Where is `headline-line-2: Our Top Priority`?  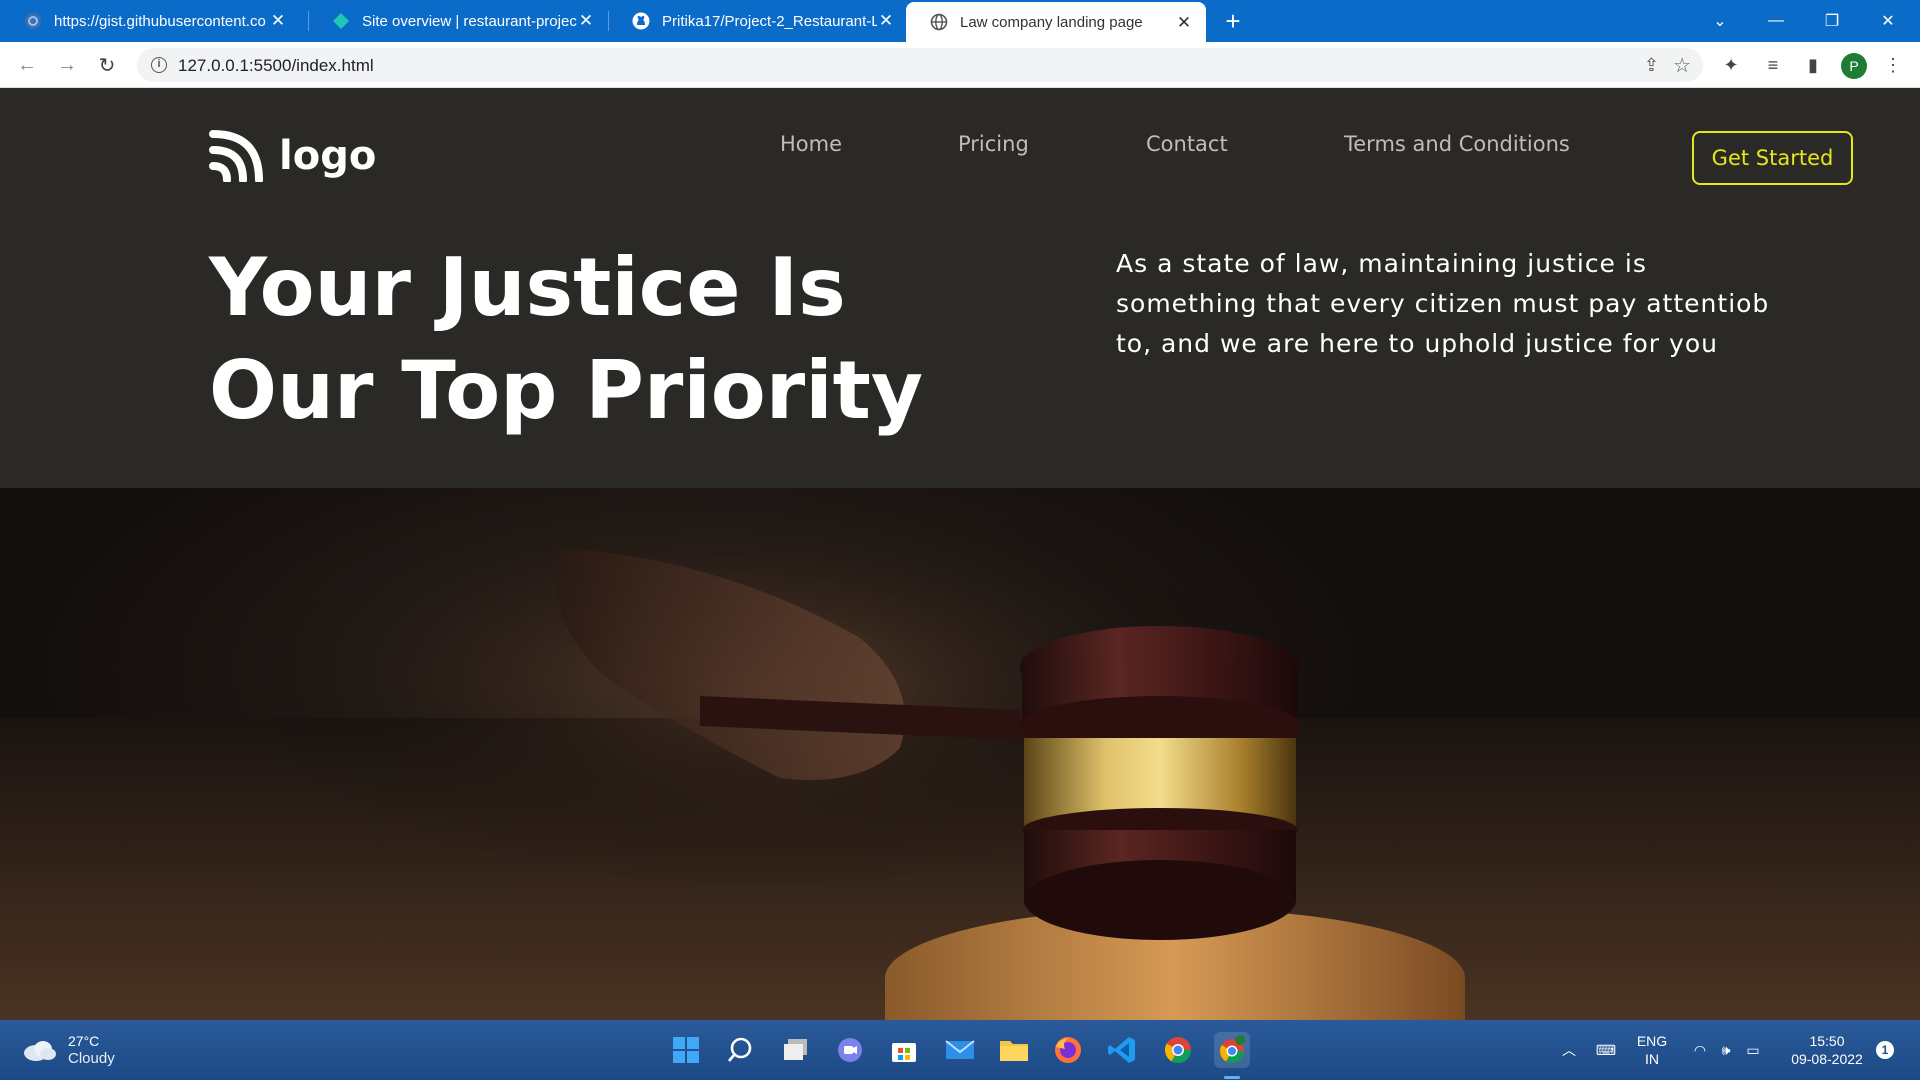
headline-line-2: Our Top Priority is located at coordinates (566, 390).